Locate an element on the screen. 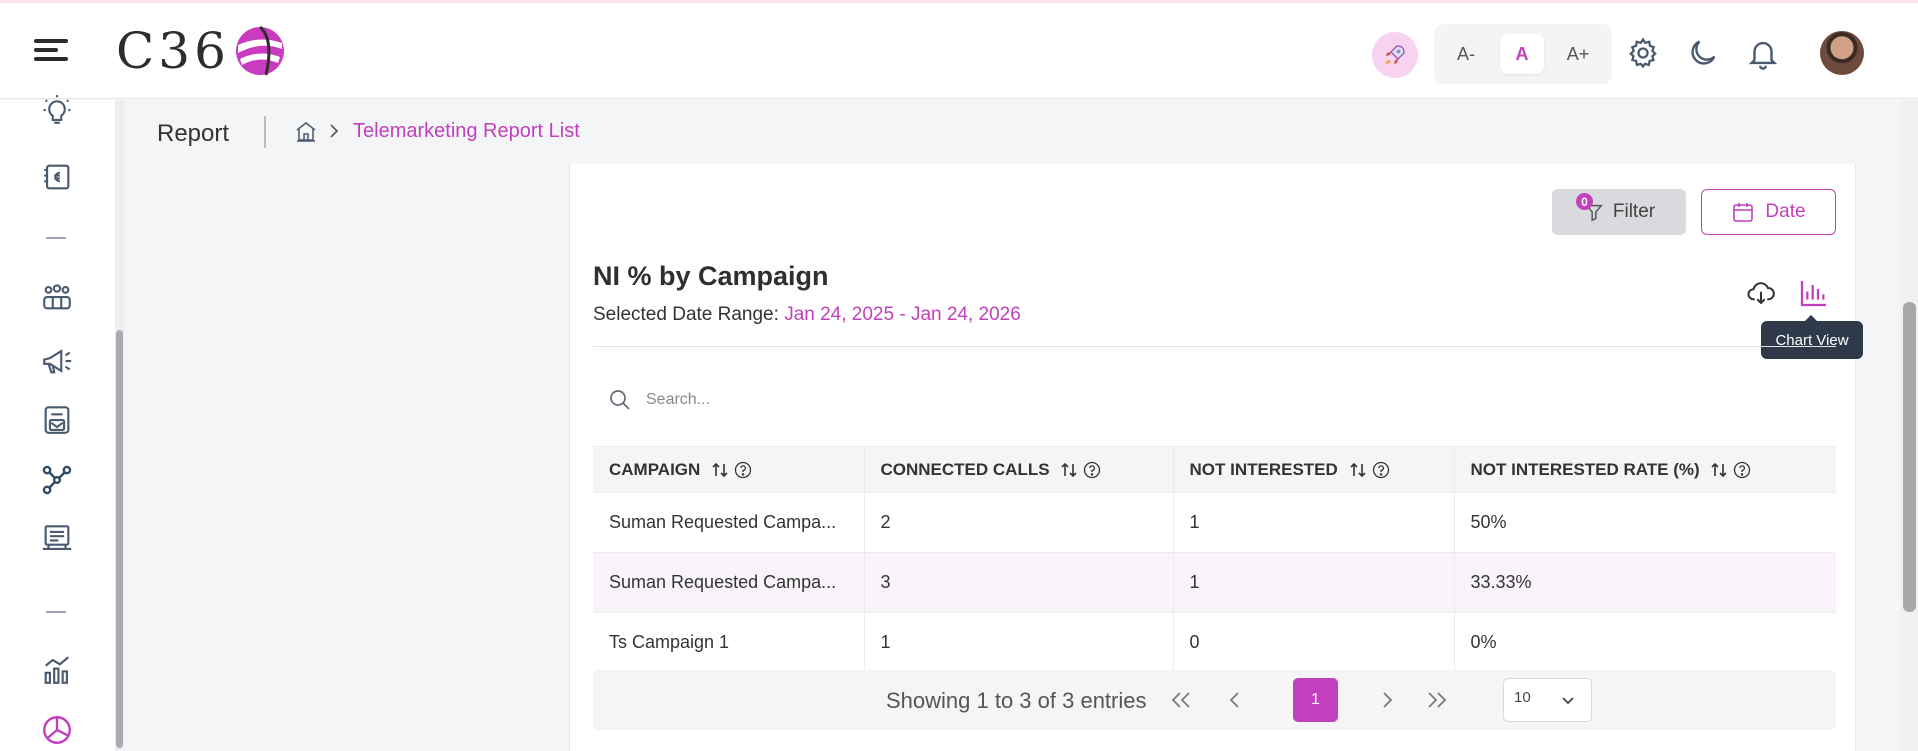  sidebar-bulb-icon is located at coordinates (57, 110).